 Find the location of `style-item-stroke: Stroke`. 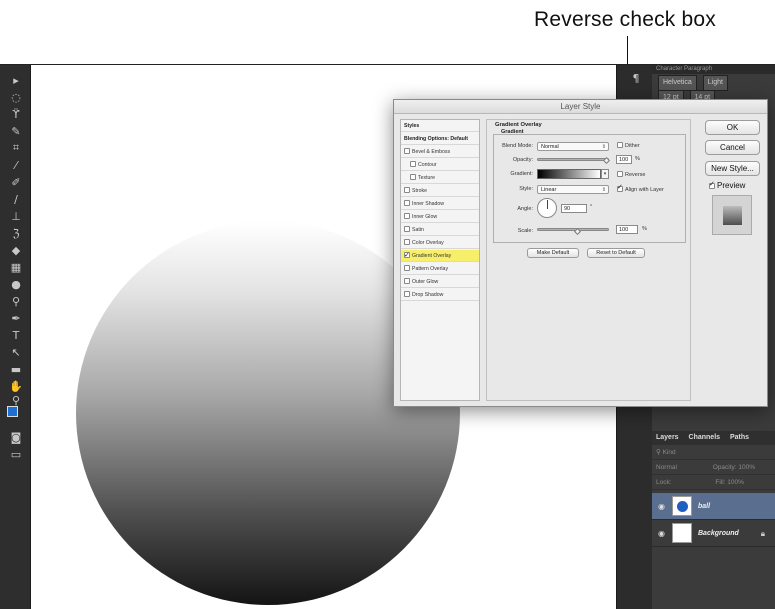

style-item-stroke: Stroke is located at coordinates (440, 191).